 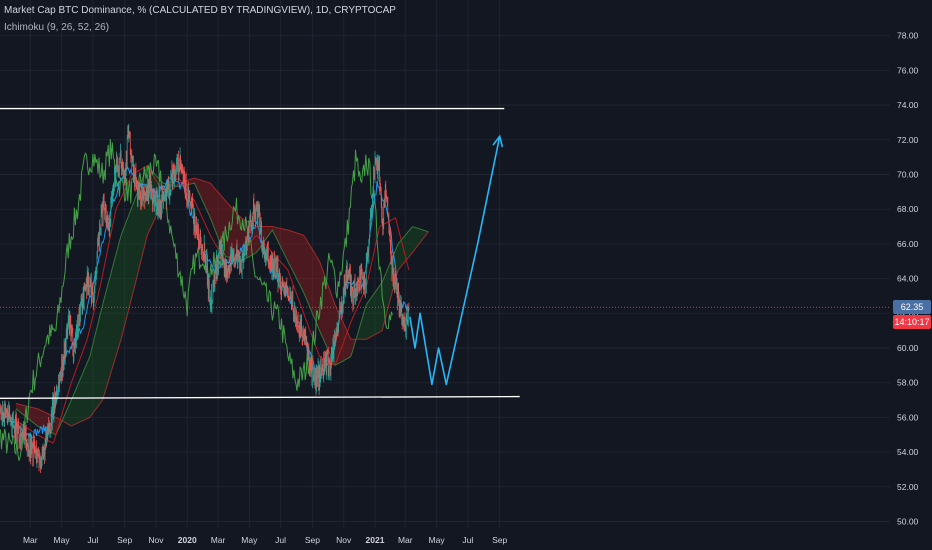 What do you see at coordinates (908, 348) in the screenshot?
I see `y-tick-label: 60.00` at bounding box center [908, 348].